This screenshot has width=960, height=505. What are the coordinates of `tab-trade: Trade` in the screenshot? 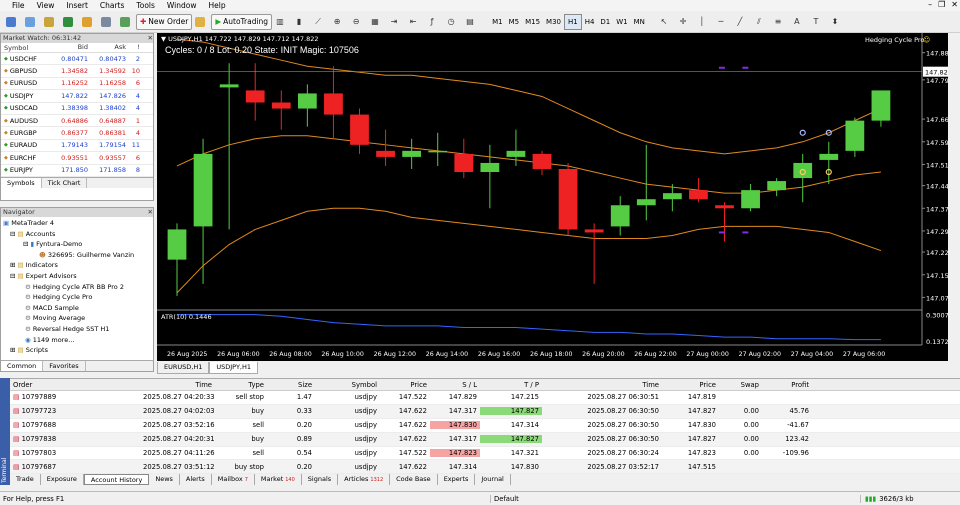 It's located at (25, 479).